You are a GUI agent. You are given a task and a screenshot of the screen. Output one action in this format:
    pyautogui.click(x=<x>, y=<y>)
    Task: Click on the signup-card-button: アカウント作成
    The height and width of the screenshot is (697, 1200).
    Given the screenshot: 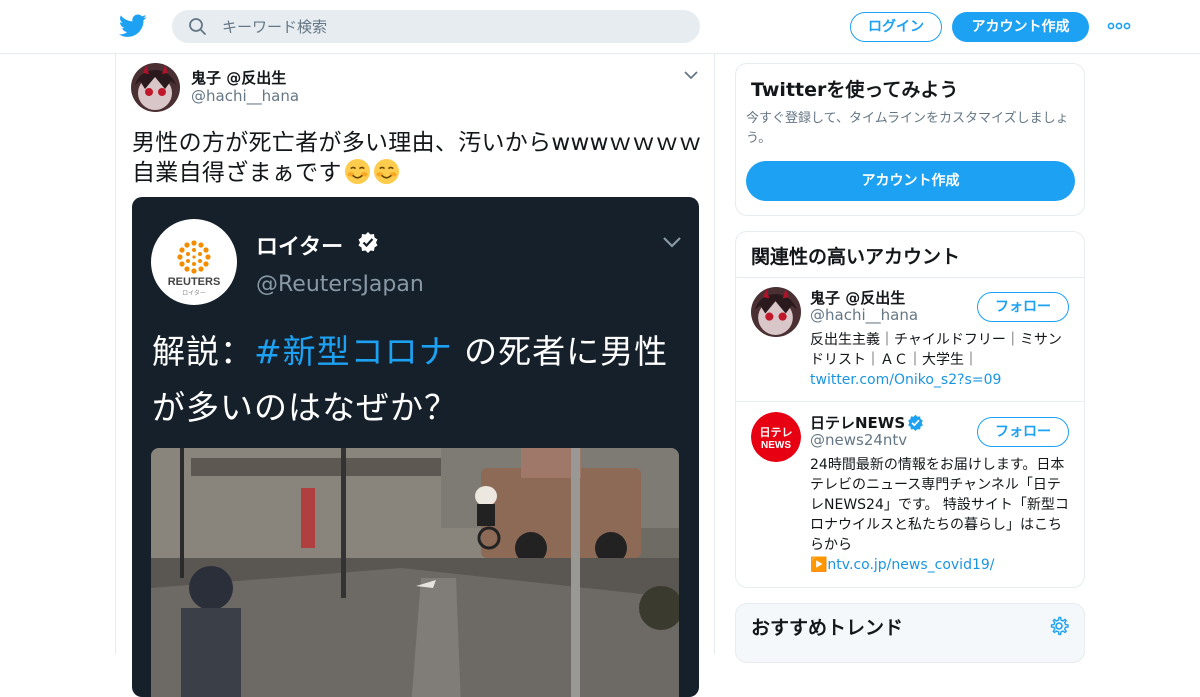 What is the action you would take?
    pyautogui.click(x=910, y=181)
    